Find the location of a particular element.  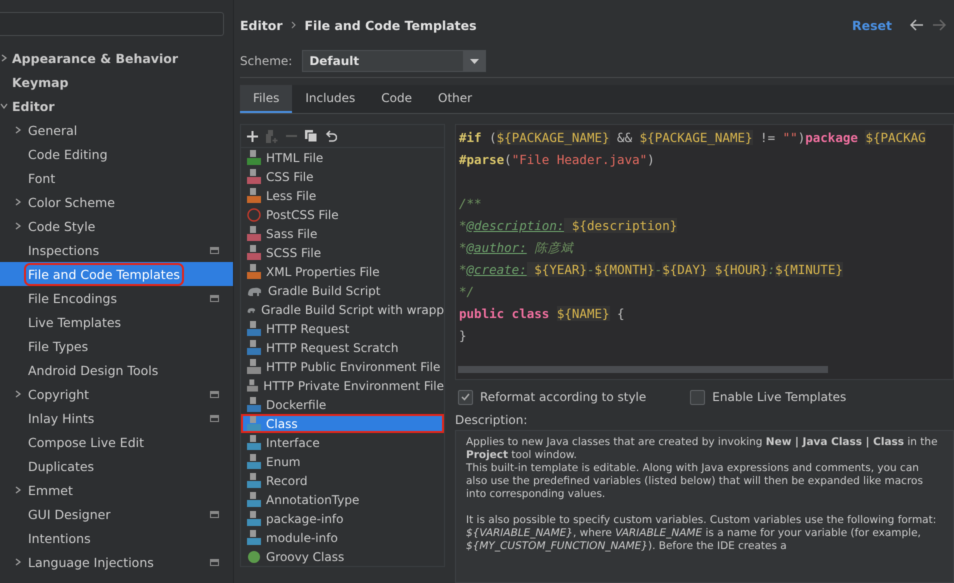

template-name: AnnotationType is located at coordinates (313, 499).